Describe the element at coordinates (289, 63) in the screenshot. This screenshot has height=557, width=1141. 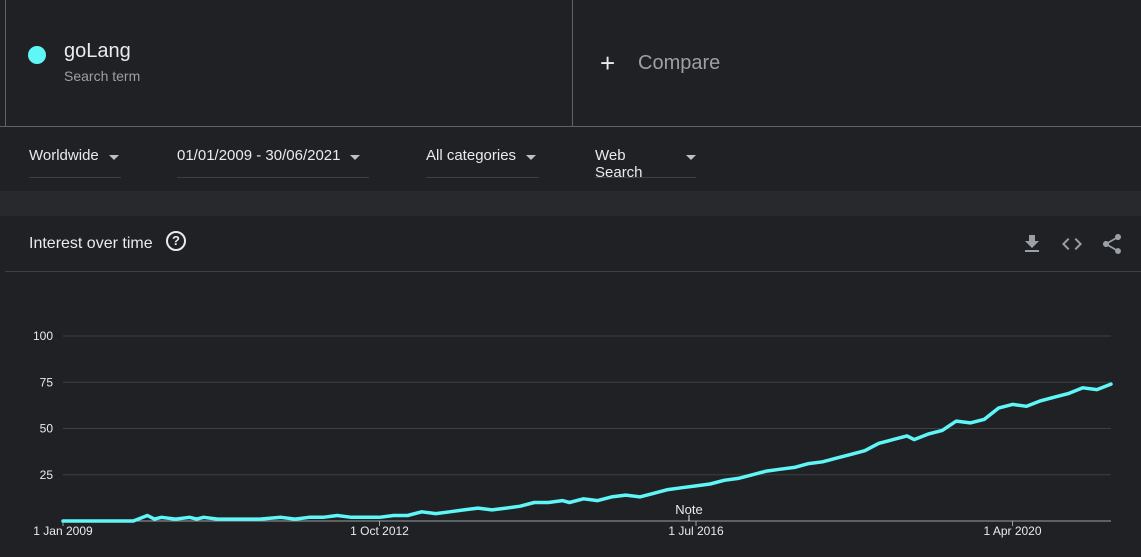
I see `search-term-card: goLang Search term` at that location.